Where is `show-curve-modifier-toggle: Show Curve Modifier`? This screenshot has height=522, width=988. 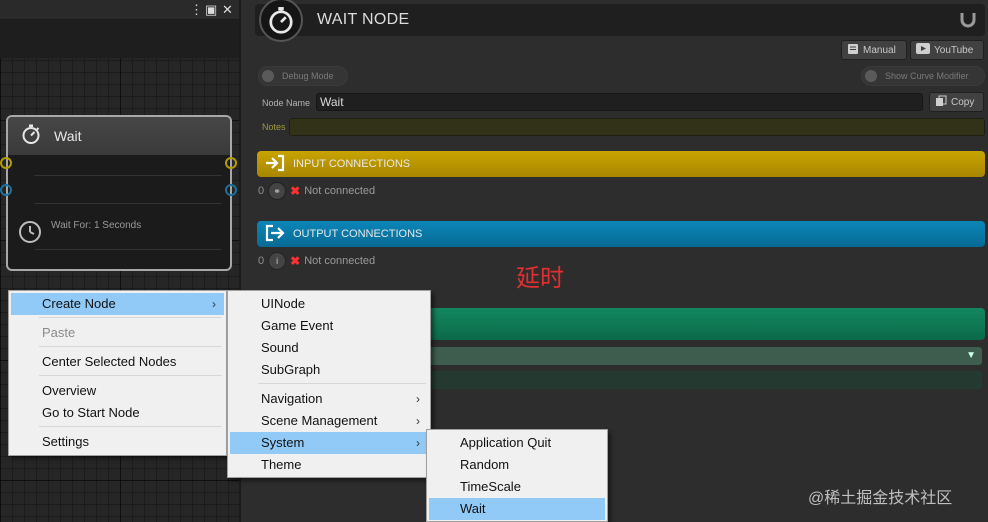 show-curve-modifier-toggle: Show Curve Modifier is located at coordinates (923, 76).